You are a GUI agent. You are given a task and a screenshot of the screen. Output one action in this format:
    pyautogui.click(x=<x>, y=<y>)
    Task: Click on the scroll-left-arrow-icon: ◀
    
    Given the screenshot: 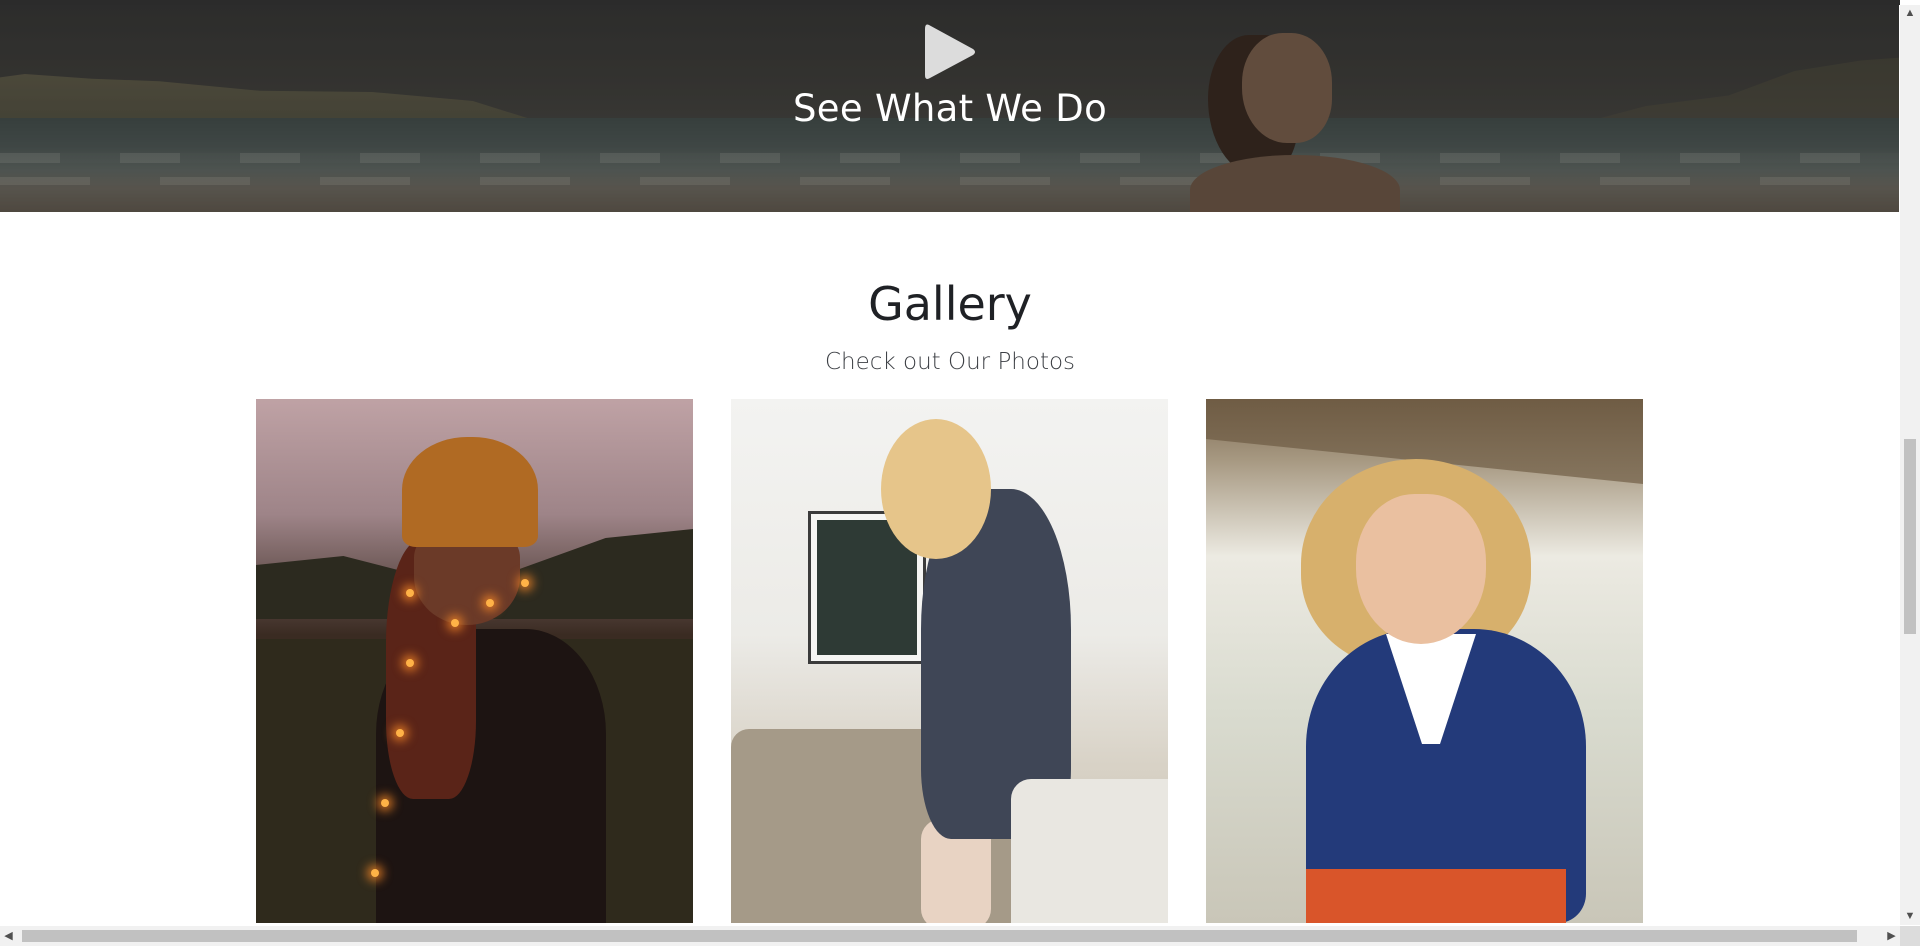 What is the action you would take?
    pyautogui.click(x=8, y=936)
    